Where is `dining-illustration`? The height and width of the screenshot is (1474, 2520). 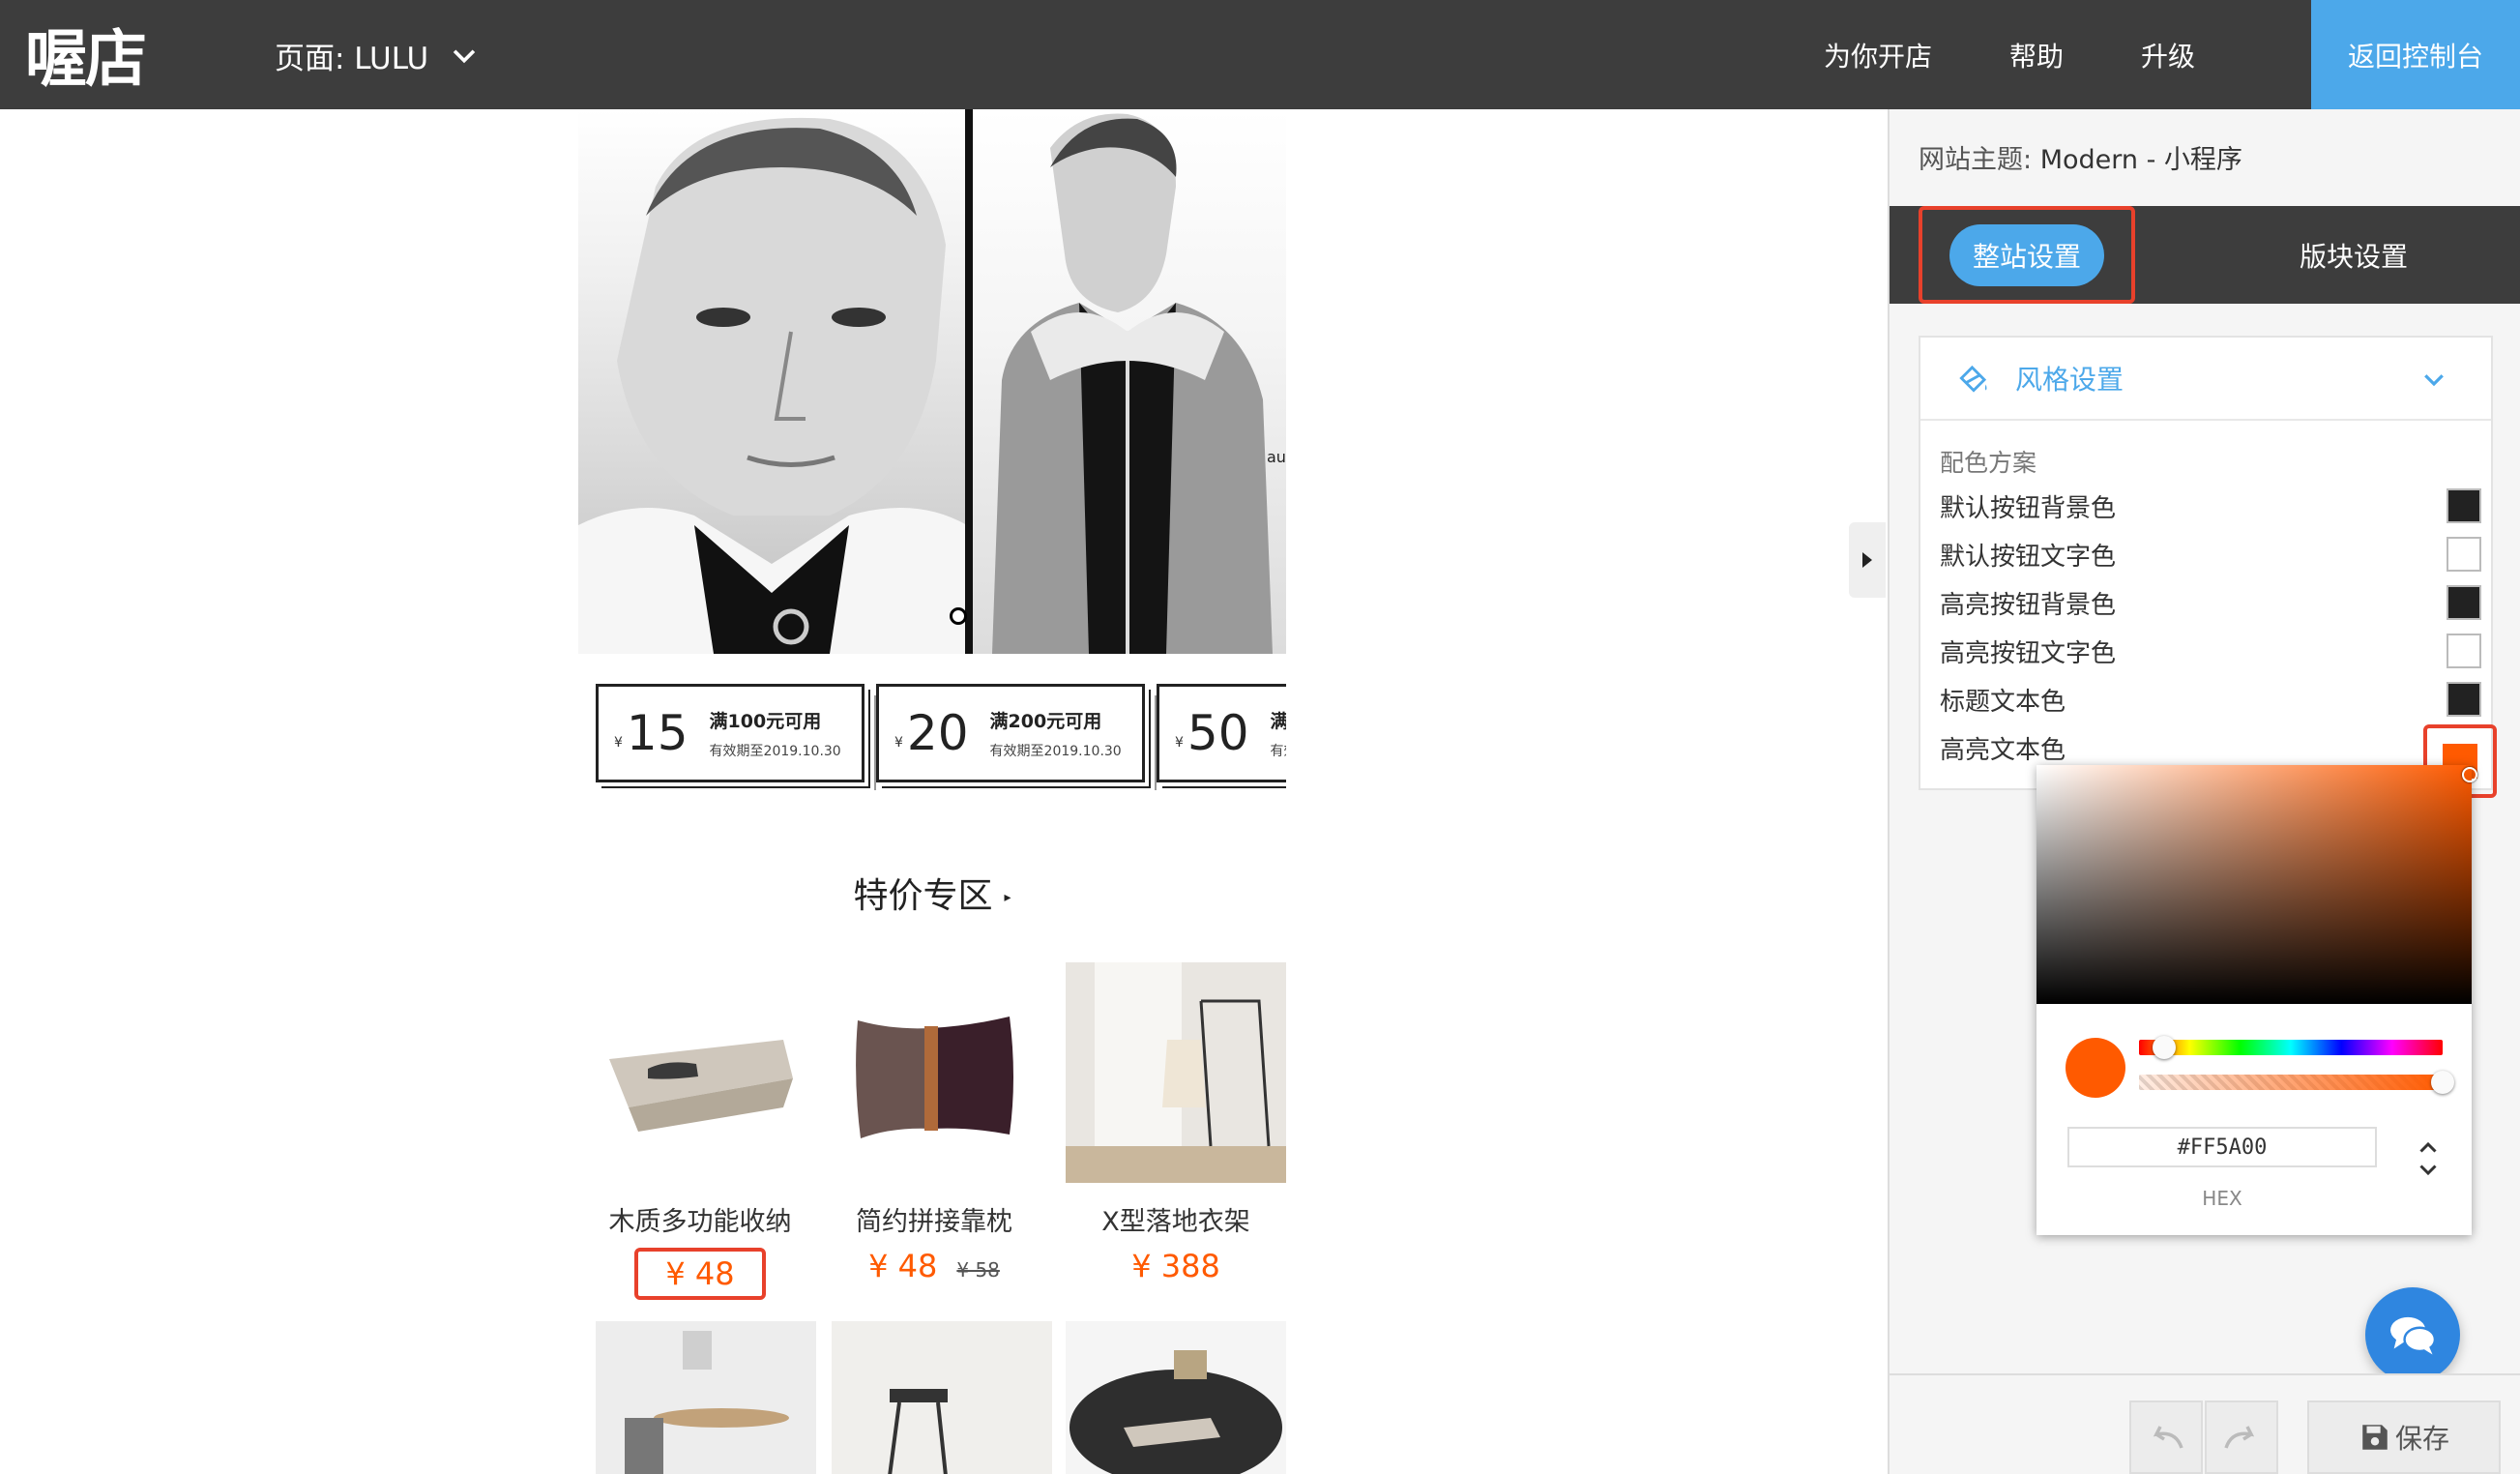
dining-illustration is located at coordinates (706, 1397).